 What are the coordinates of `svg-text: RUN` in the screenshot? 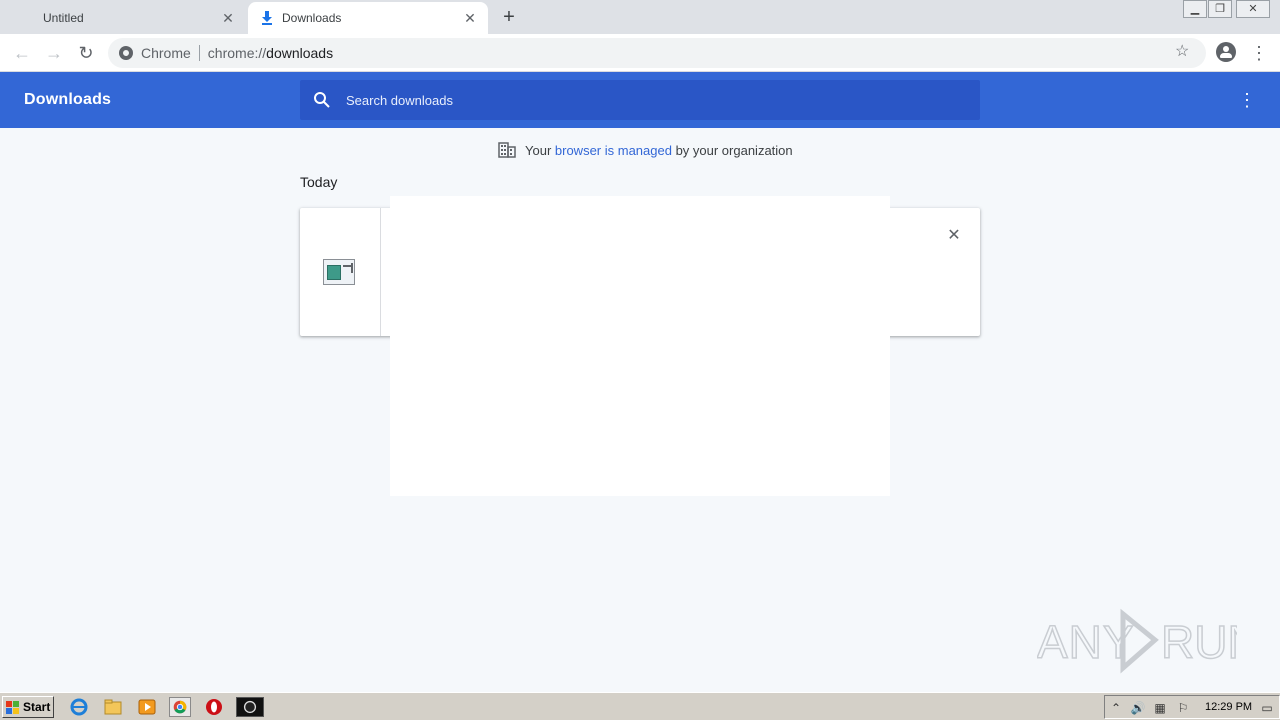 It's located at (1199, 642).